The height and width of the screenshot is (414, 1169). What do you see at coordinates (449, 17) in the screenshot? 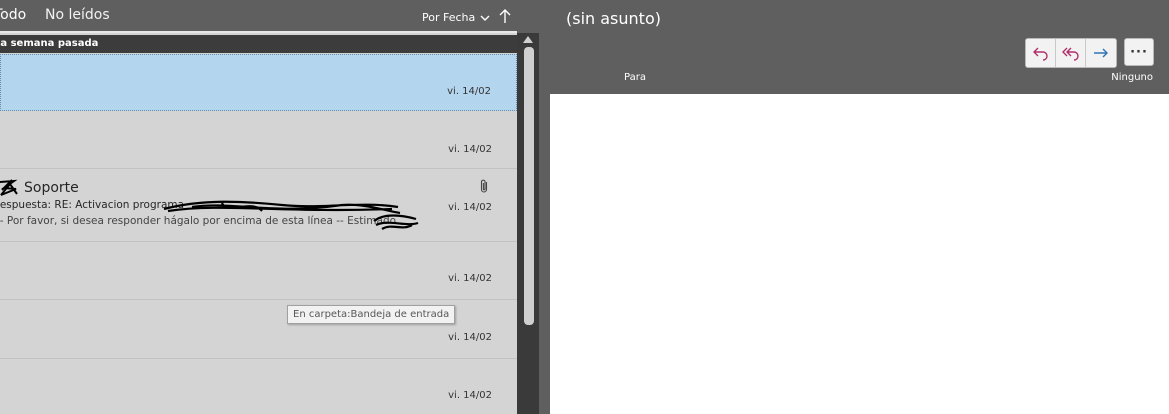
I see `sort-label: Por Fecha` at bounding box center [449, 17].